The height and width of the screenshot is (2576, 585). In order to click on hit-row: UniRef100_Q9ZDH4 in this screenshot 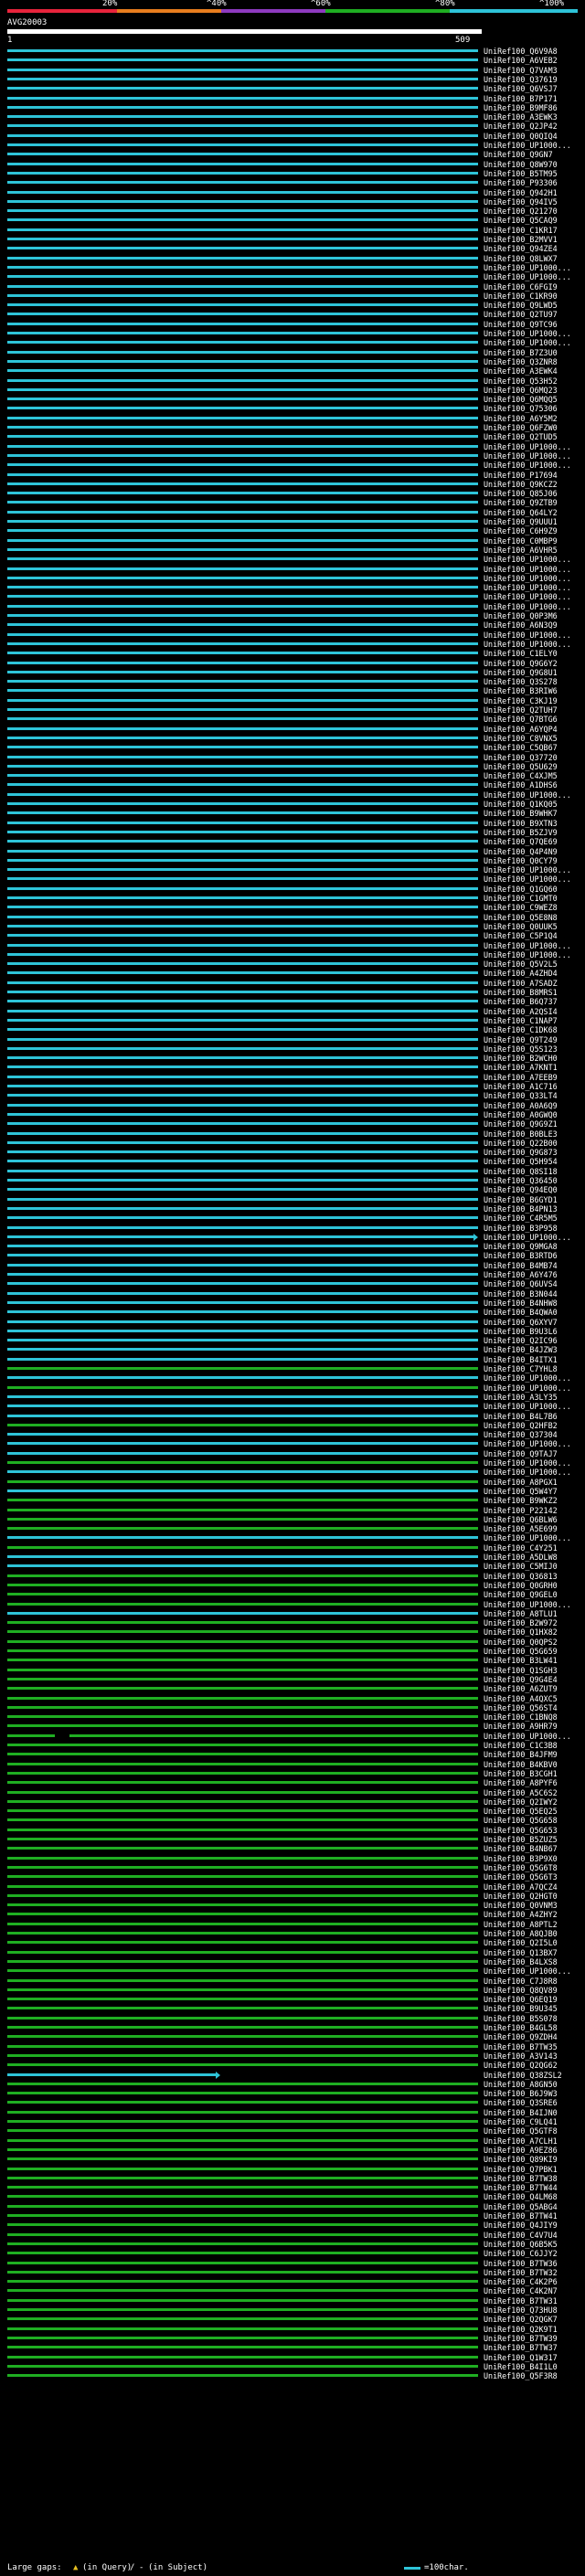, I will do `click(293, 2036)`.